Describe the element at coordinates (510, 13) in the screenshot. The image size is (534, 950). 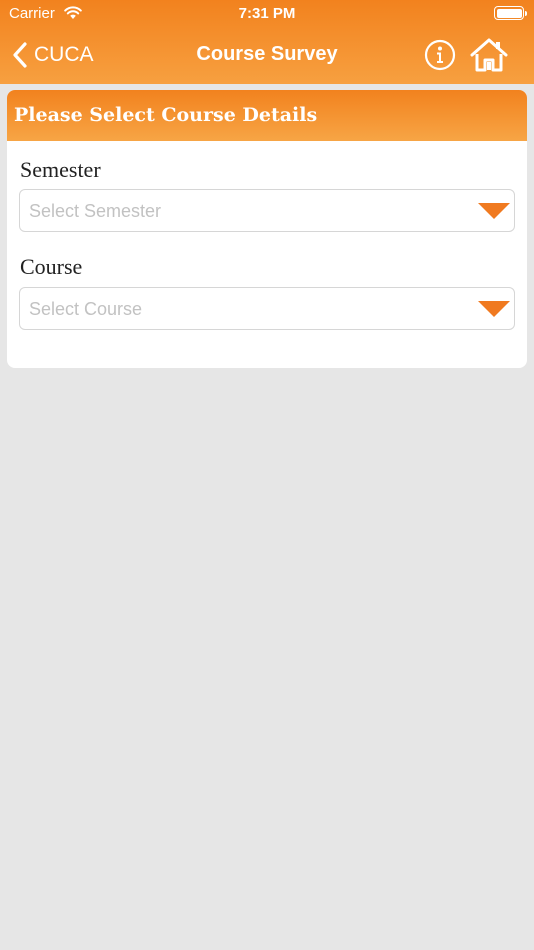
I see `battery-icon` at that location.